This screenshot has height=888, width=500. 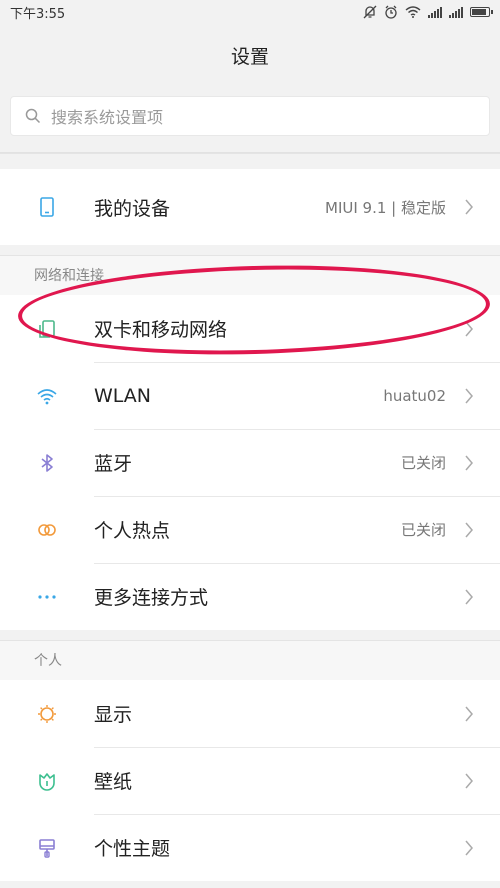 What do you see at coordinates (250, 161) in the screenshot?
I see `divider` at bounding box center [250, 161].